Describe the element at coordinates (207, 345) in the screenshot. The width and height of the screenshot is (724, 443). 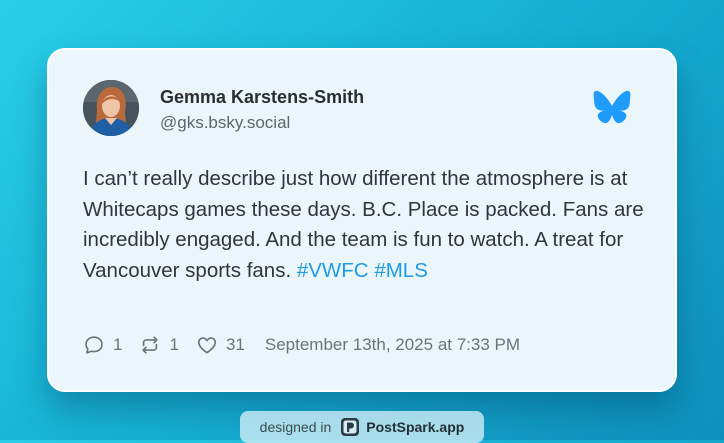
I see `heart-icon` at that location.